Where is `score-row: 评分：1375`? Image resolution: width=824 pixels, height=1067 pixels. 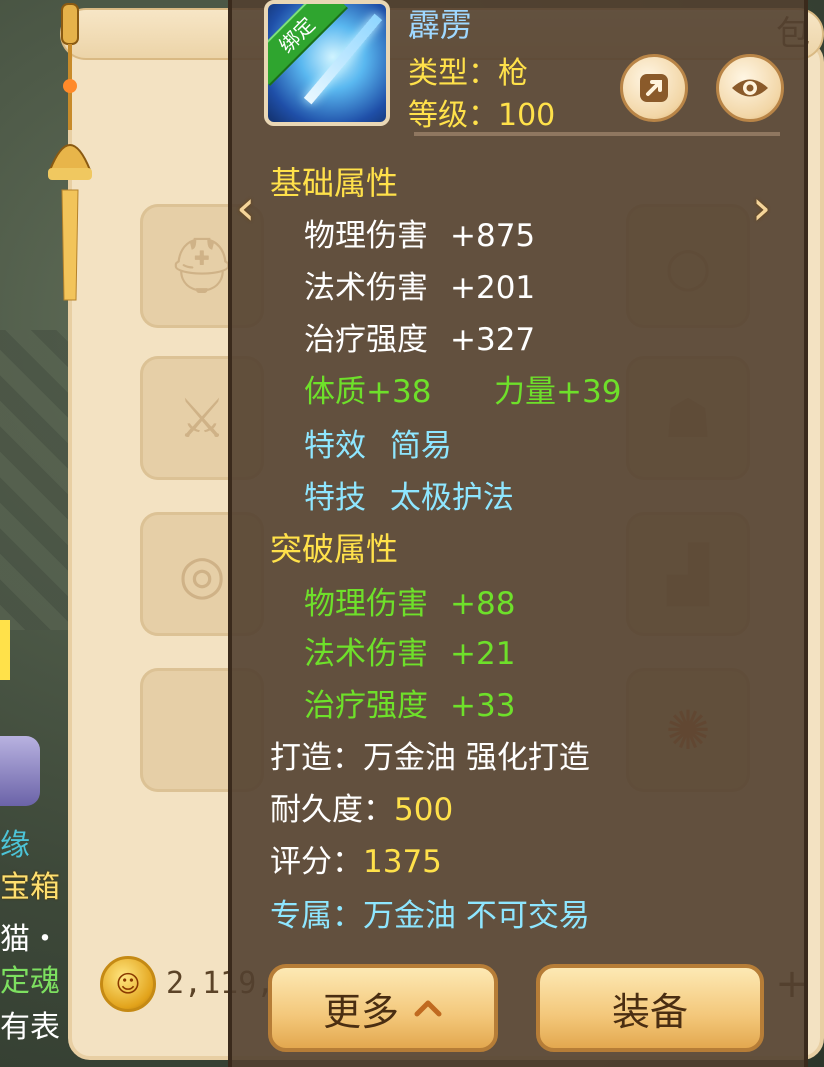
score-row: 评分：1375 is located at coordinates (356, 858).